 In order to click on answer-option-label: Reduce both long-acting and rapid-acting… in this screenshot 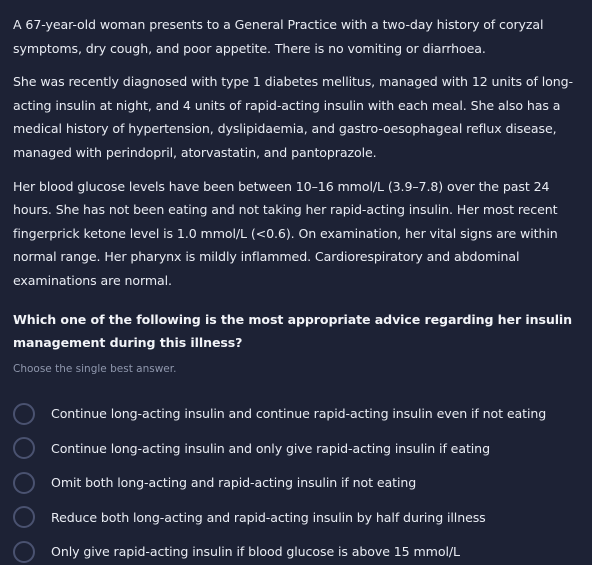, I will do `click(268, 517)`.